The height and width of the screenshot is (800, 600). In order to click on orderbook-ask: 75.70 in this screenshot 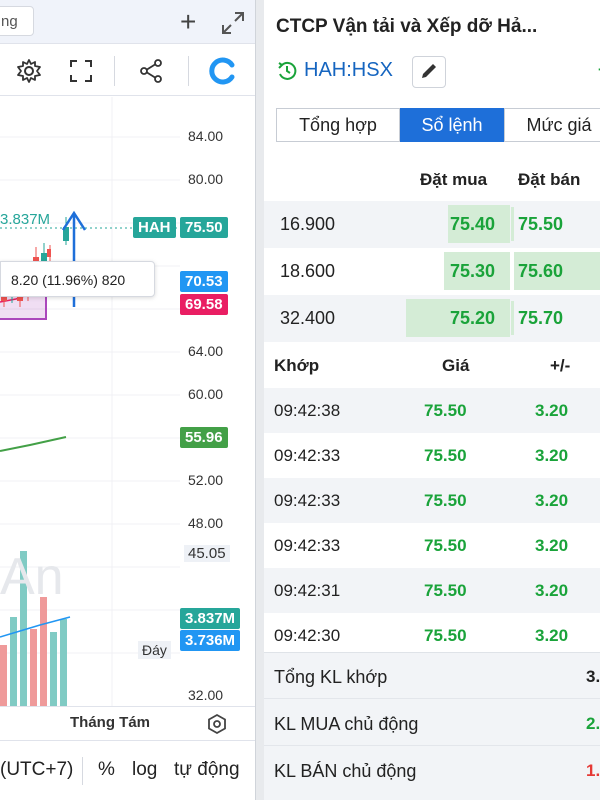, I will do `click(541, 318)`.